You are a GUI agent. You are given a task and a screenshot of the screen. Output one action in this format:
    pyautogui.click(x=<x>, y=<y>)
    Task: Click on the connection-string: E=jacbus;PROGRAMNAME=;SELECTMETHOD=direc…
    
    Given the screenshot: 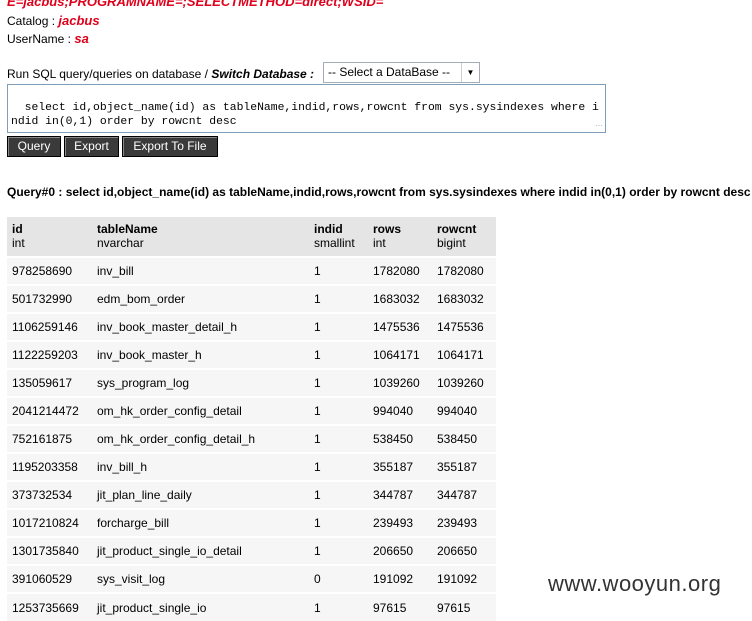 What is the action you would take?
    pyautogui.click(x=195, y=4)
    